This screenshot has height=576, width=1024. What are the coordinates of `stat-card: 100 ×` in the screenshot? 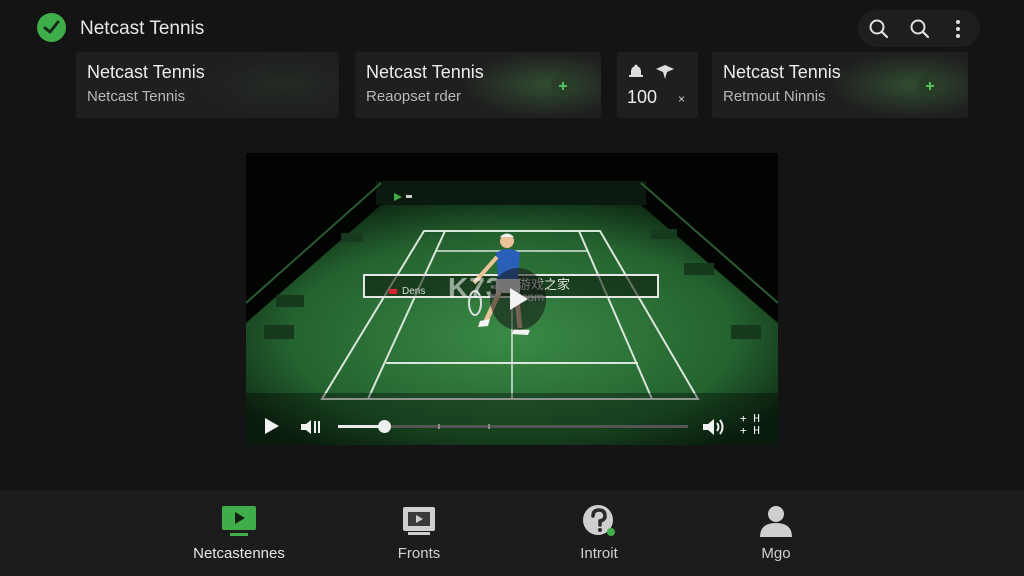 It's located at (657, 85).